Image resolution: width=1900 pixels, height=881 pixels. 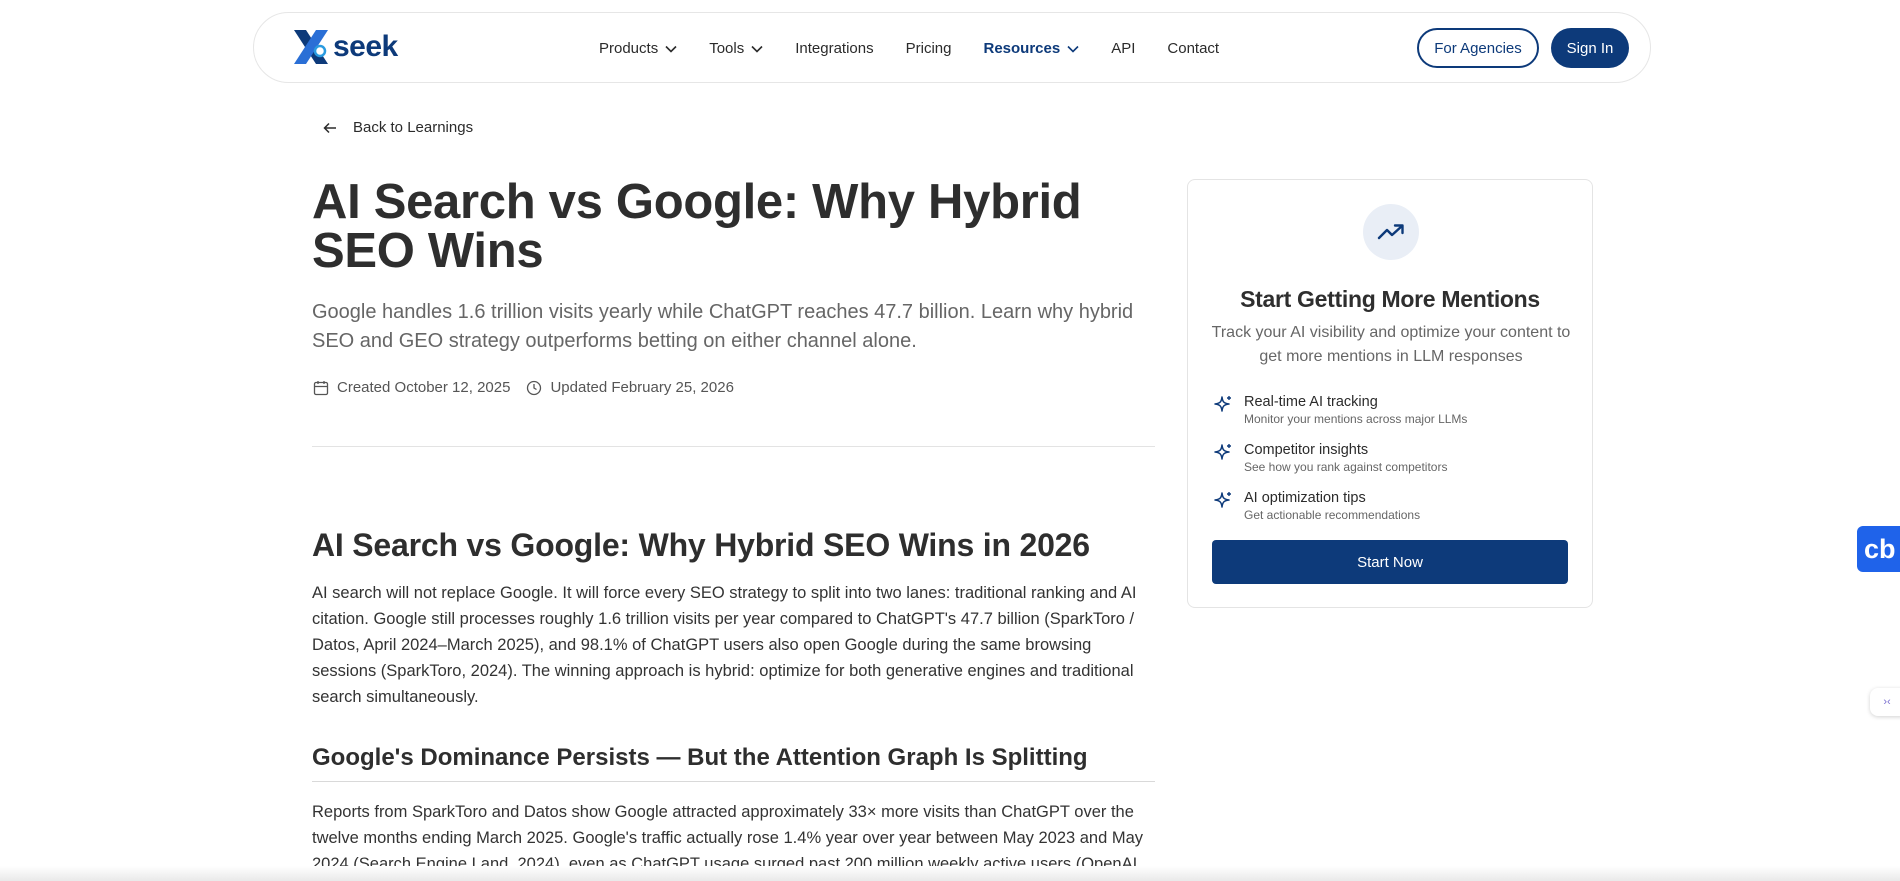 What do you see at coordinates (1885, 702) in the screenshot?
I see `side-tab-button: ›‹` at bounding box center [1885, 702].